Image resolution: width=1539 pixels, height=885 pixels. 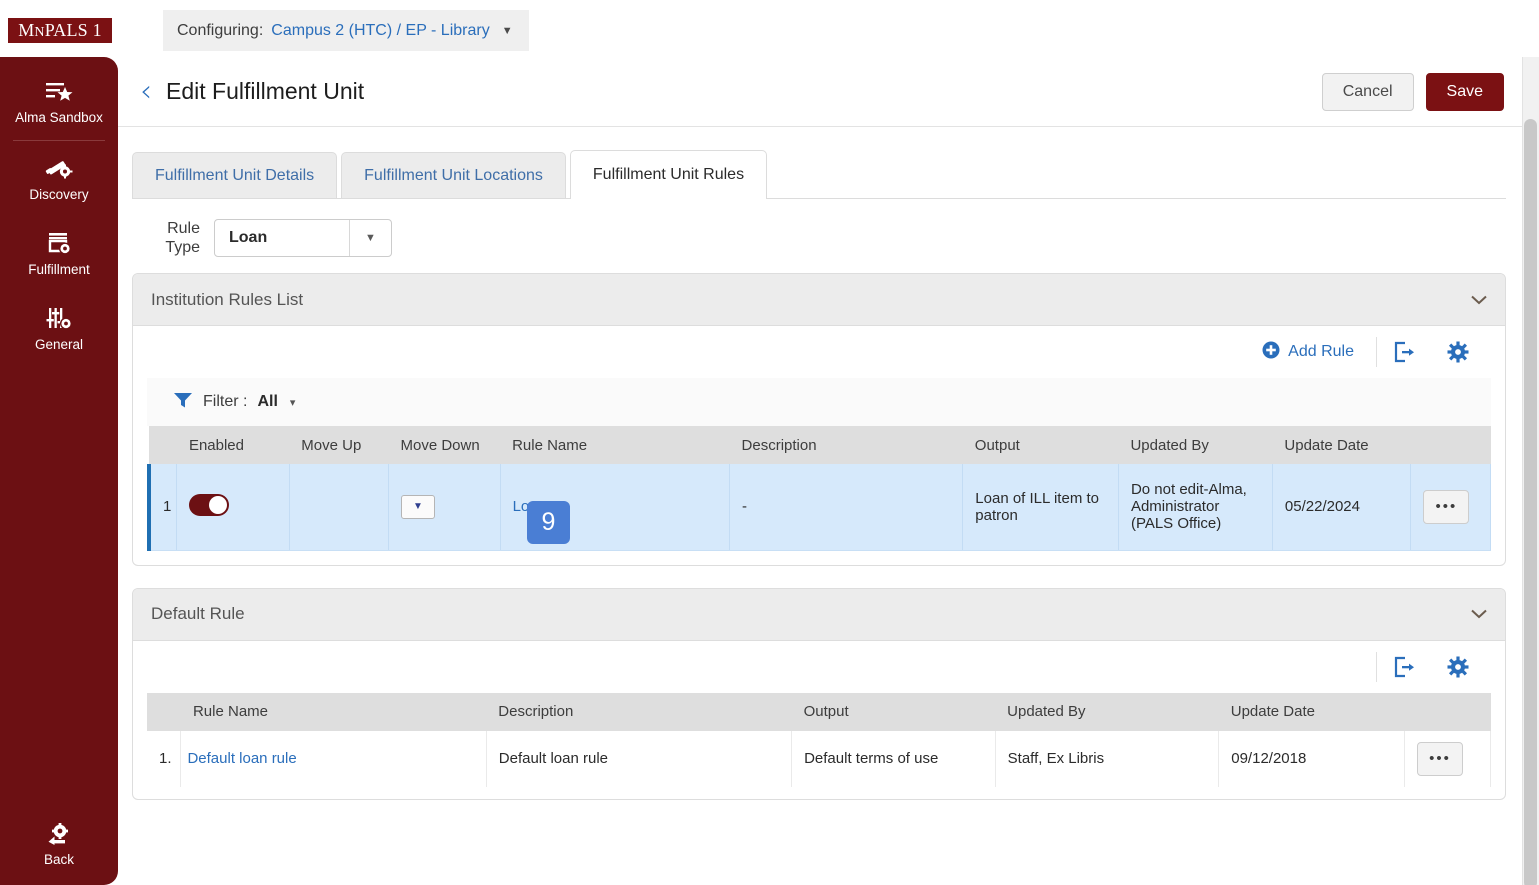 What do you see at coordinates (1439, 758) in the screenshot?
I see `default-row-actions-button: •••` at bounding box center [1439, 758].